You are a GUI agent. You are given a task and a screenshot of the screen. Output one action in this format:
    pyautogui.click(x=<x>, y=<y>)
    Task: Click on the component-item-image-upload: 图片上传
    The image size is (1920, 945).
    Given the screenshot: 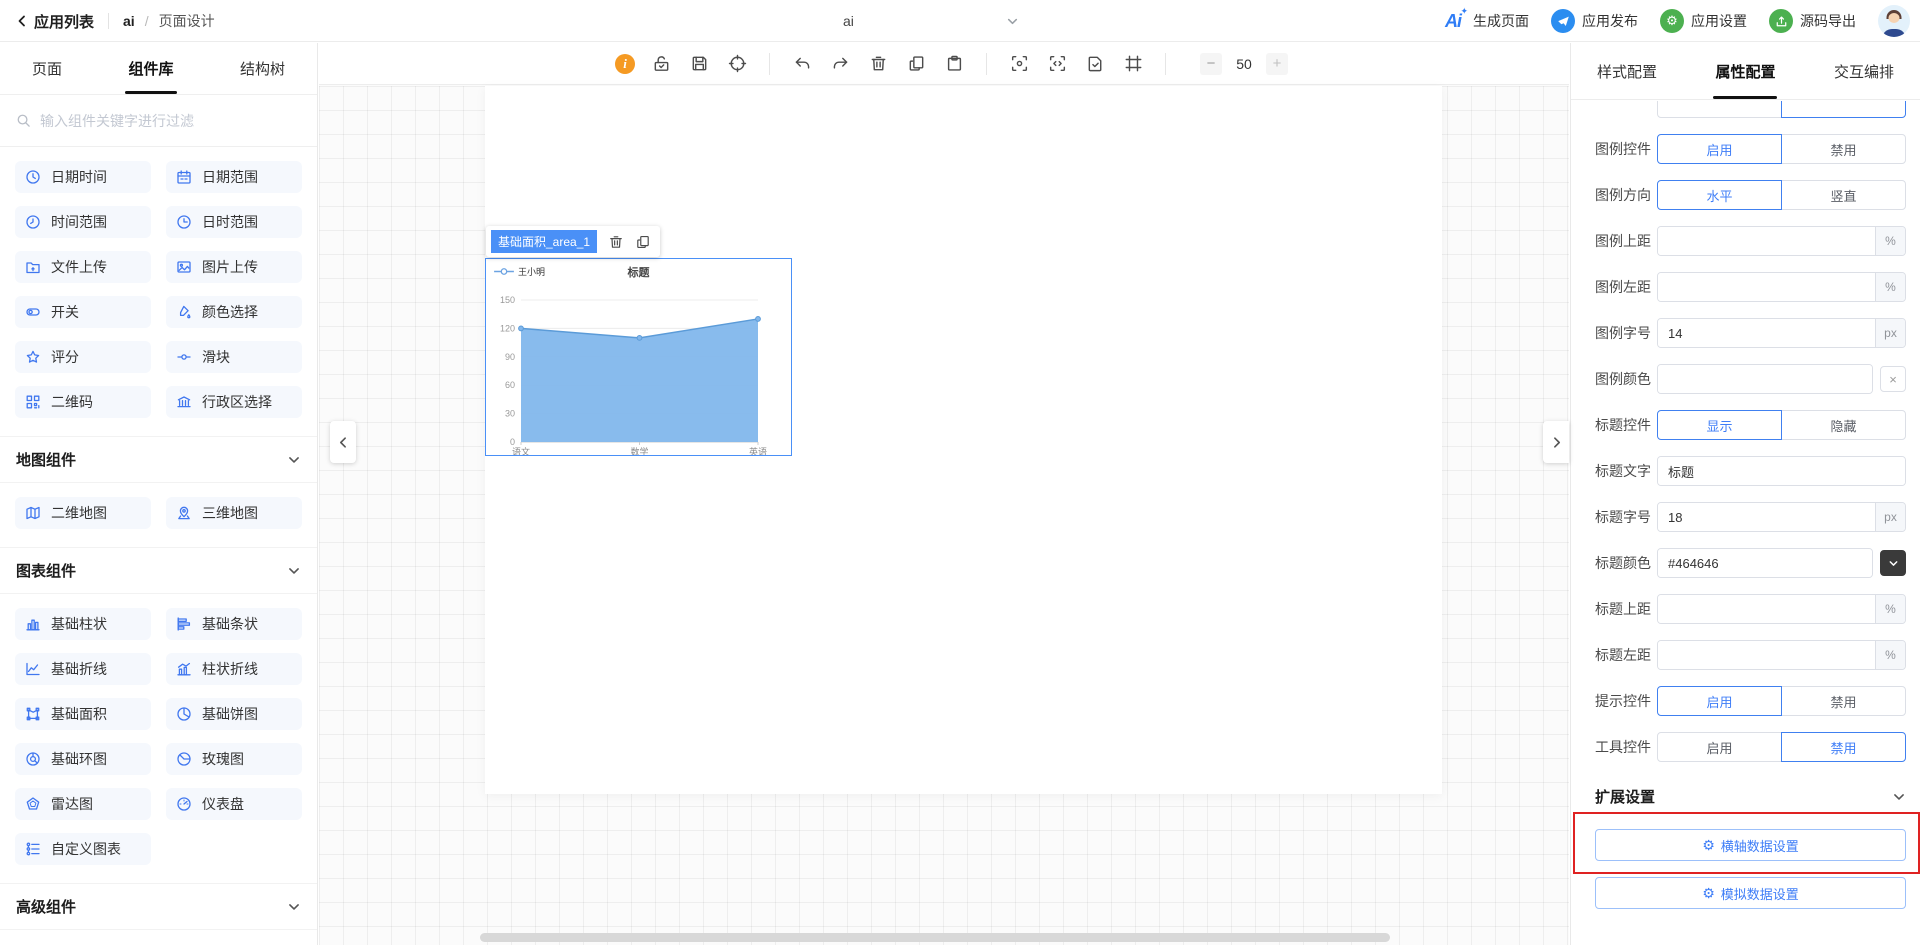 What is the action you would take?
    pyautogui.click(x=234, y=267)
    